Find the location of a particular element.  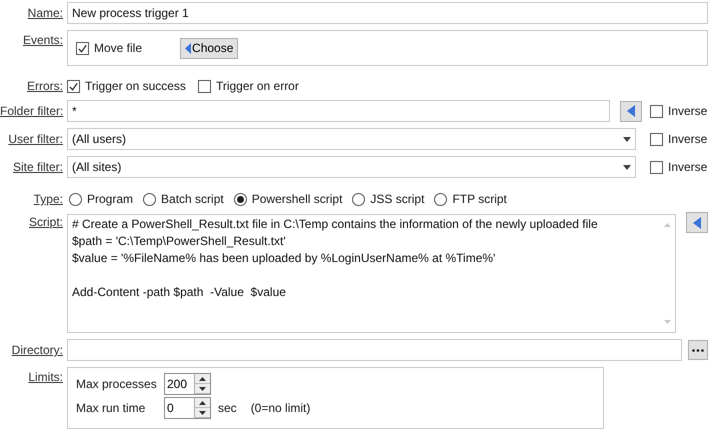

field-label: Name: is located at coordinates (45, 13).